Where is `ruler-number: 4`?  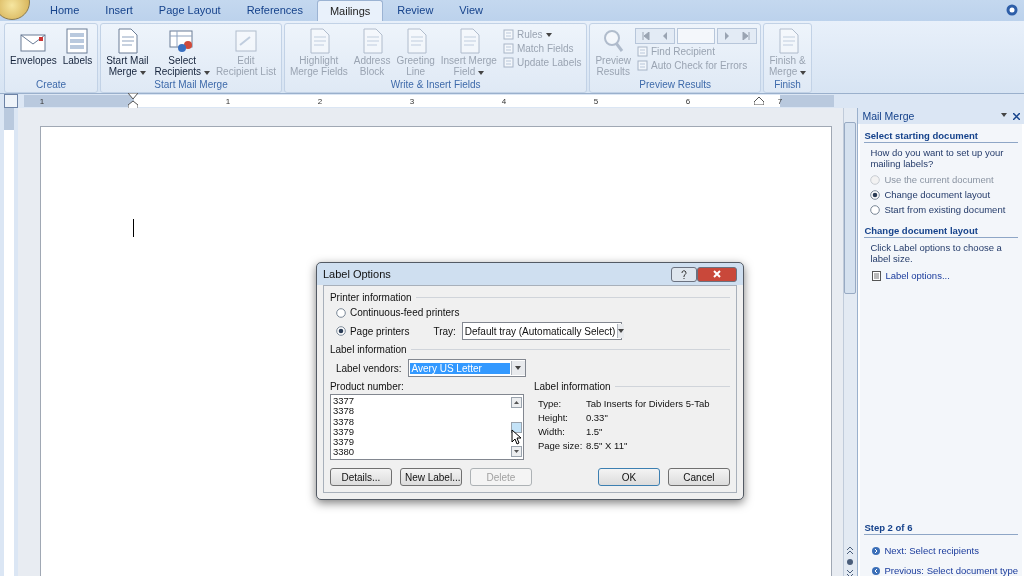 ruler-number: 4 is located at coordinates (504, 101).